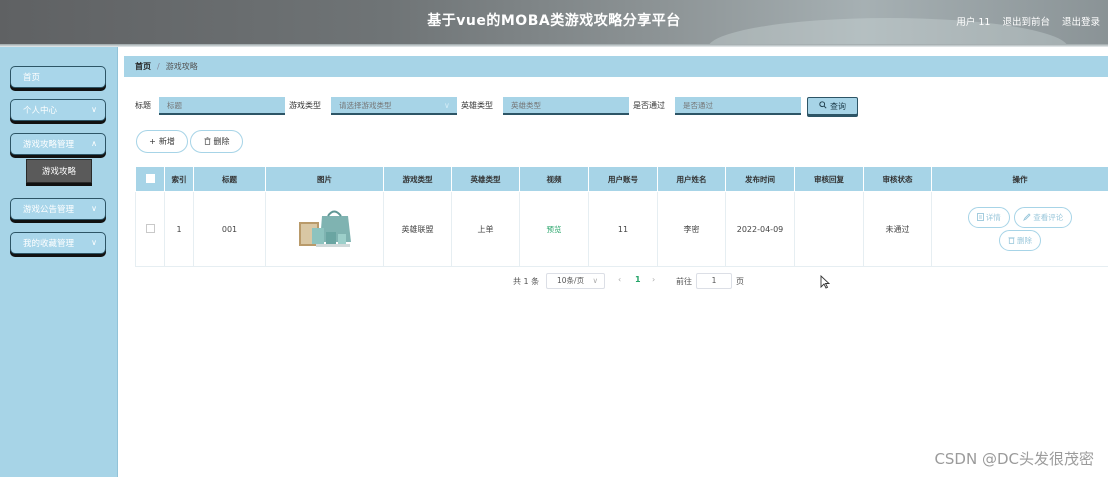 This screenshot has width=1108, height=477. Describe the element at coordinates (40, 111) in the screenshot. I see `sidebar-item-label: 个人中心` at that location.